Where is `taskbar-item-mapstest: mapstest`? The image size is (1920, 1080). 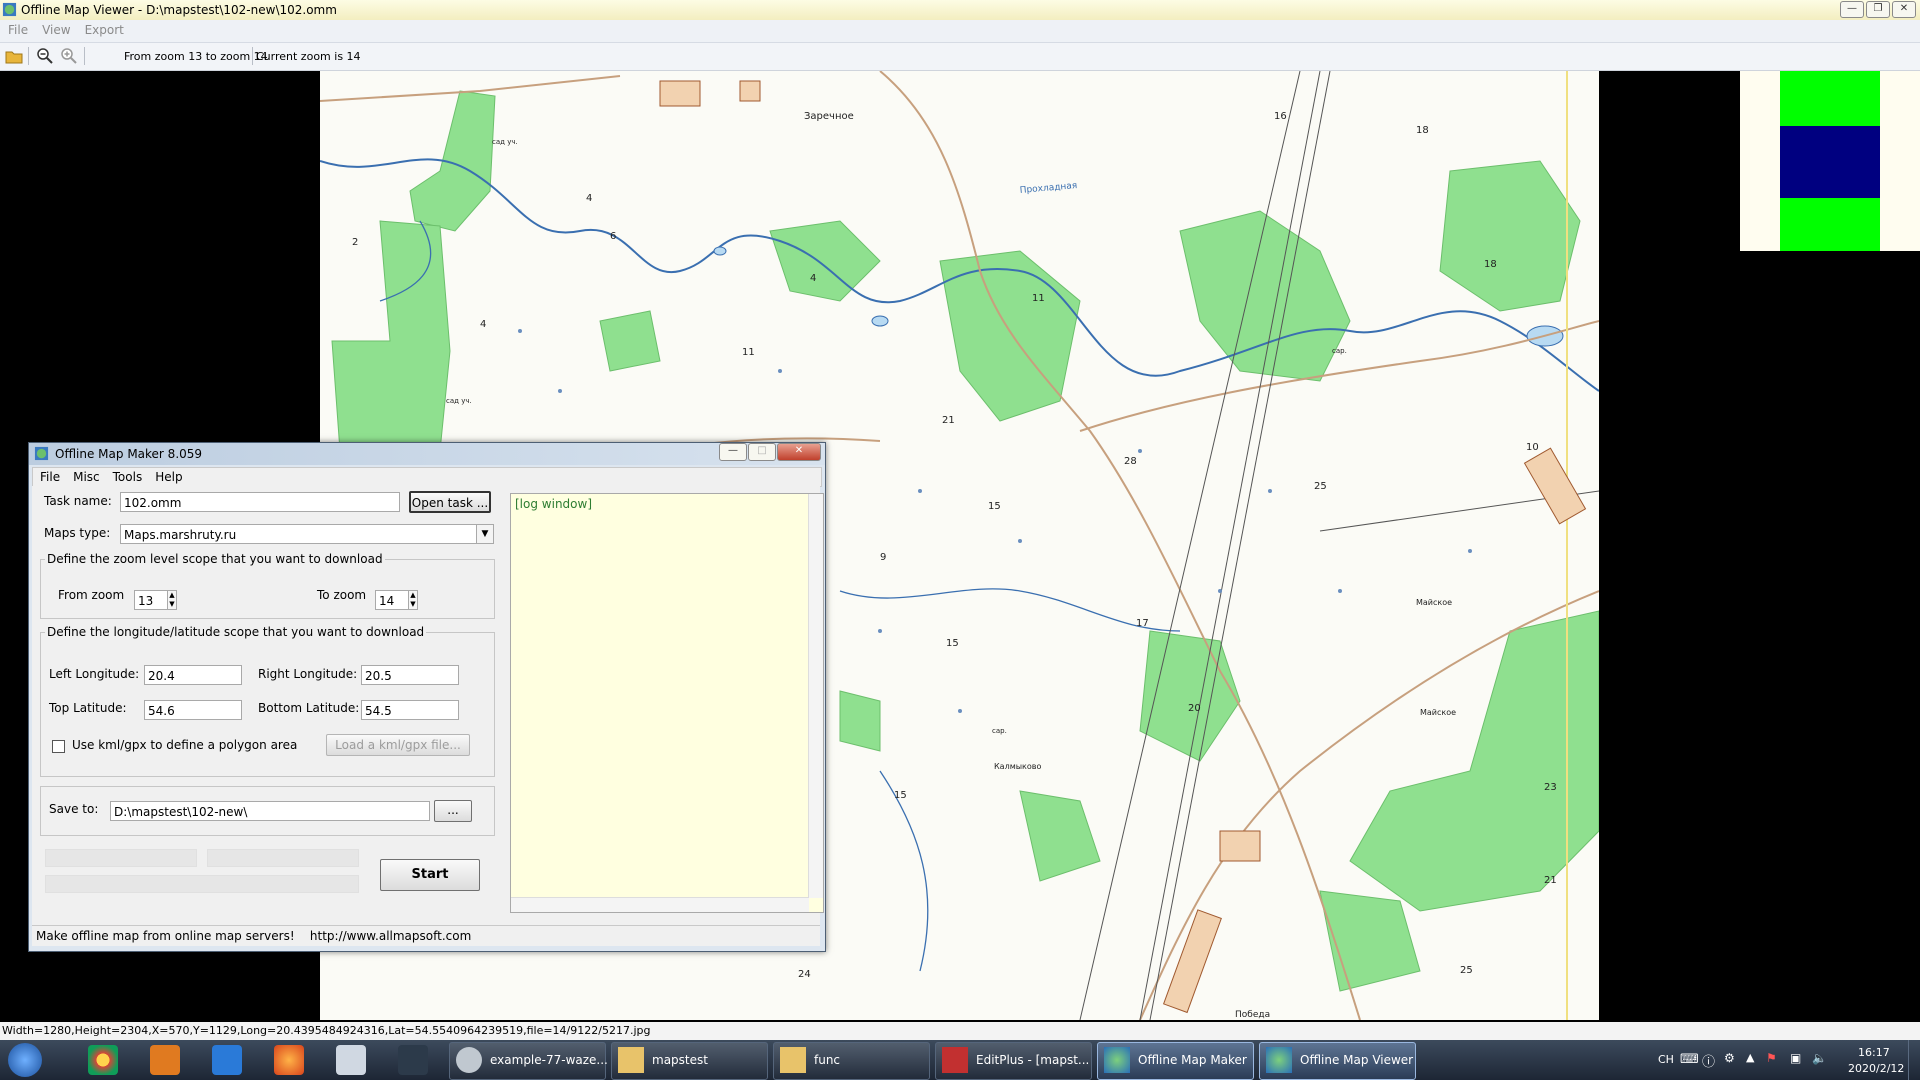
taskbar-item-mapstest: mapstest is located at coordinates (689, 1061).